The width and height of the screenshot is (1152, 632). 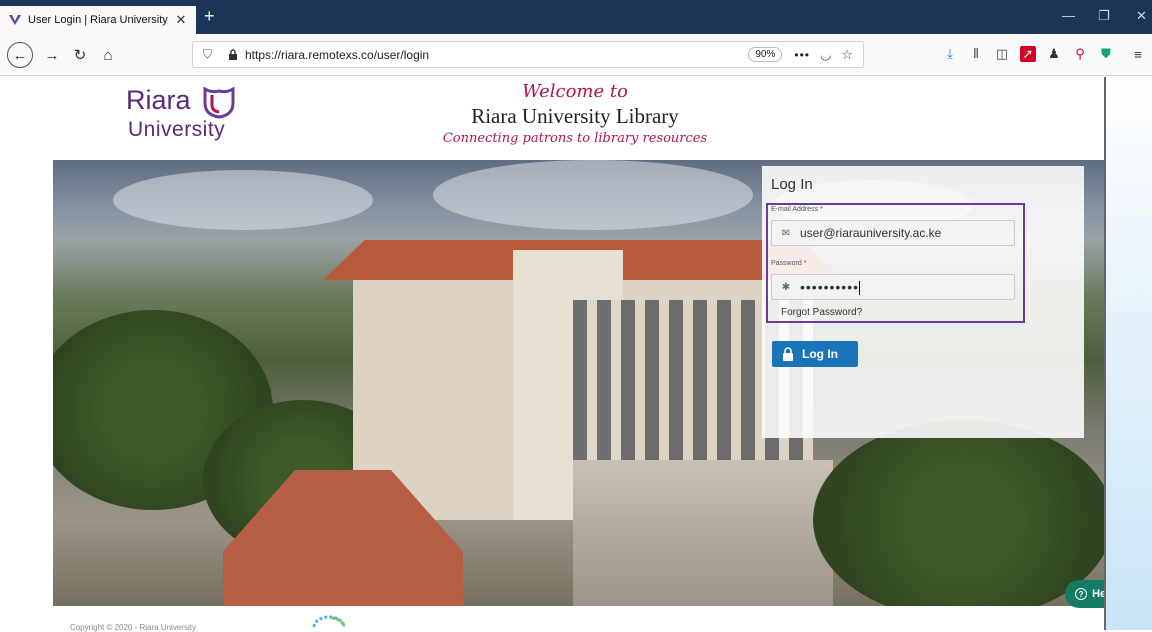 I want to click on page-actions-icon: •••, so click(x=802, y=55).